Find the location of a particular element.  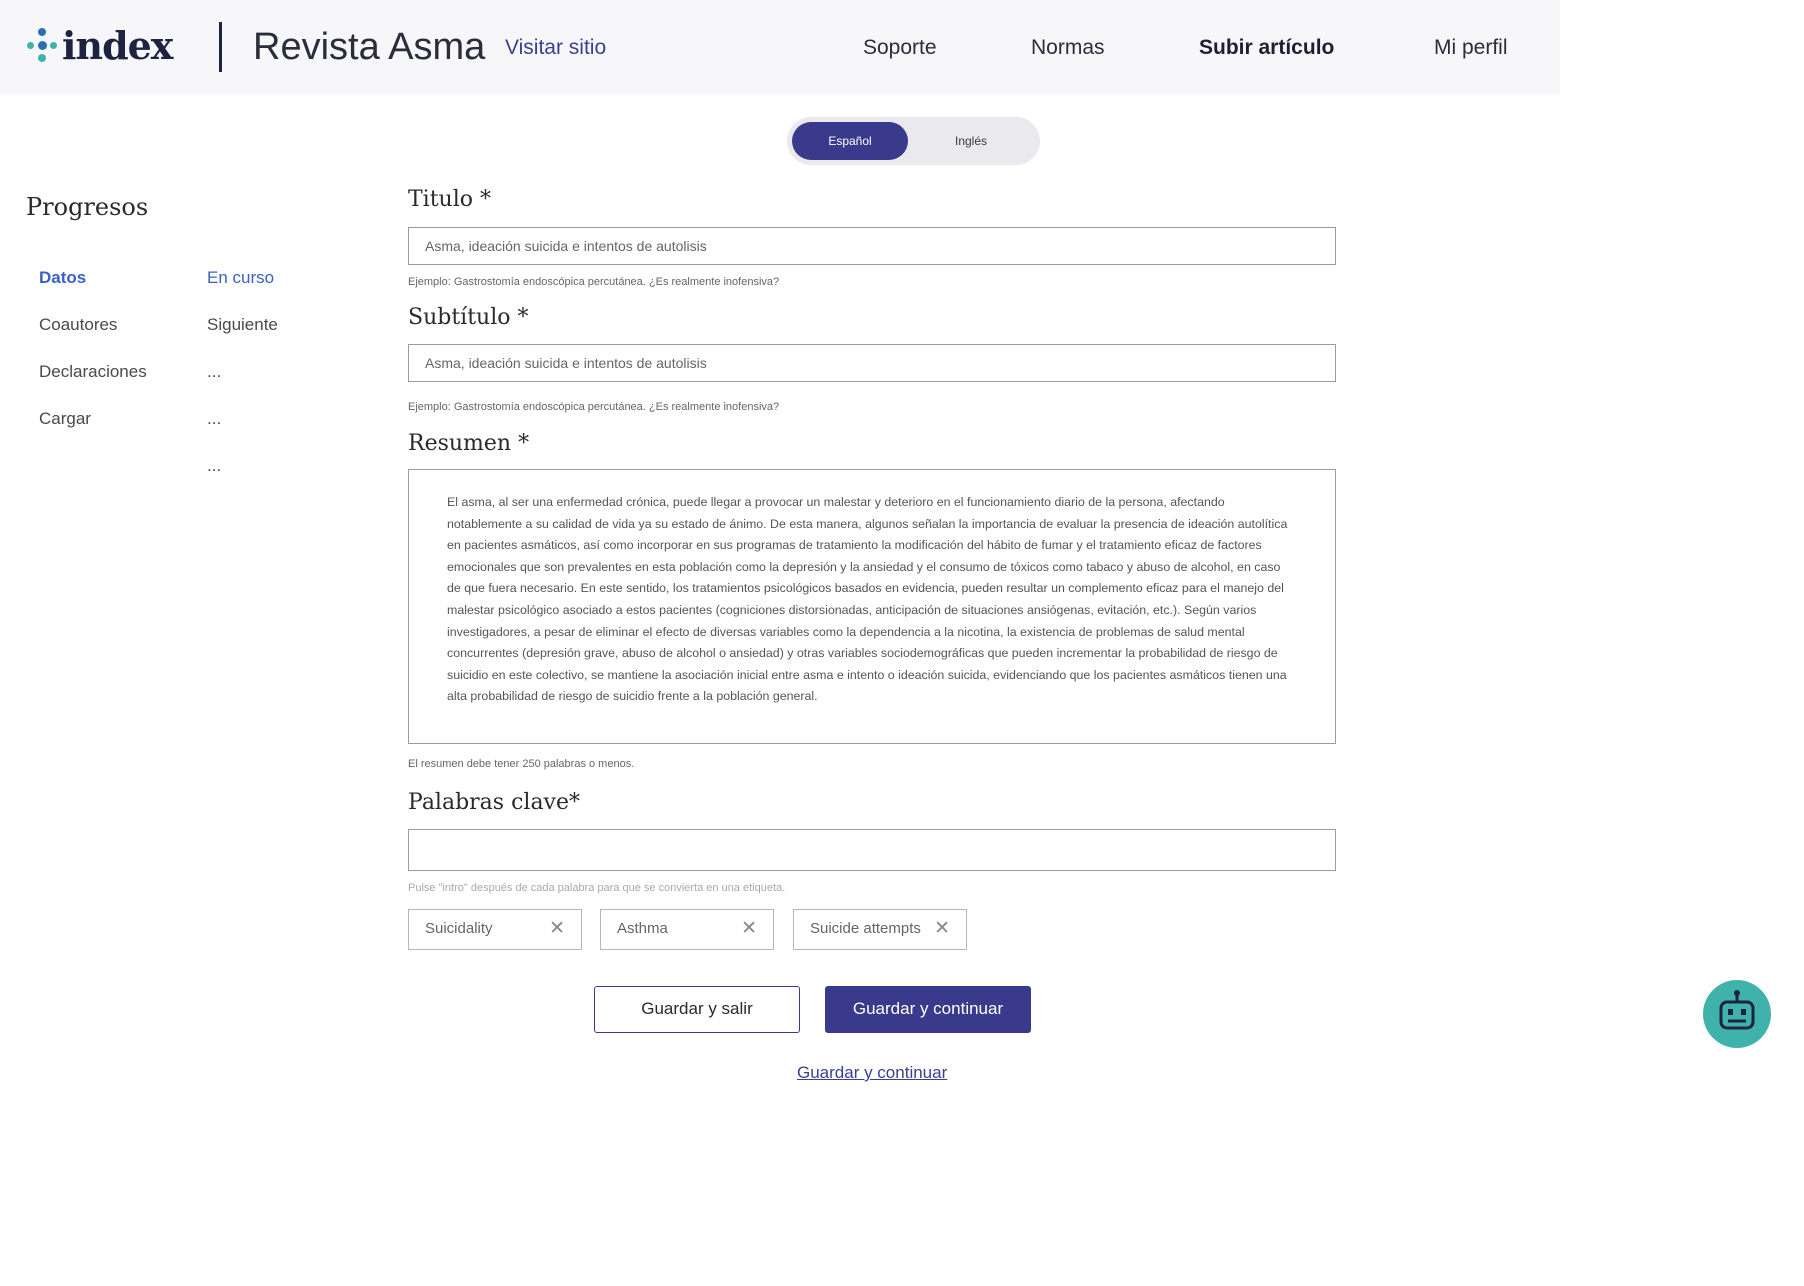

keyword-tag-label: Asthma is located at coordinates (642, 928).